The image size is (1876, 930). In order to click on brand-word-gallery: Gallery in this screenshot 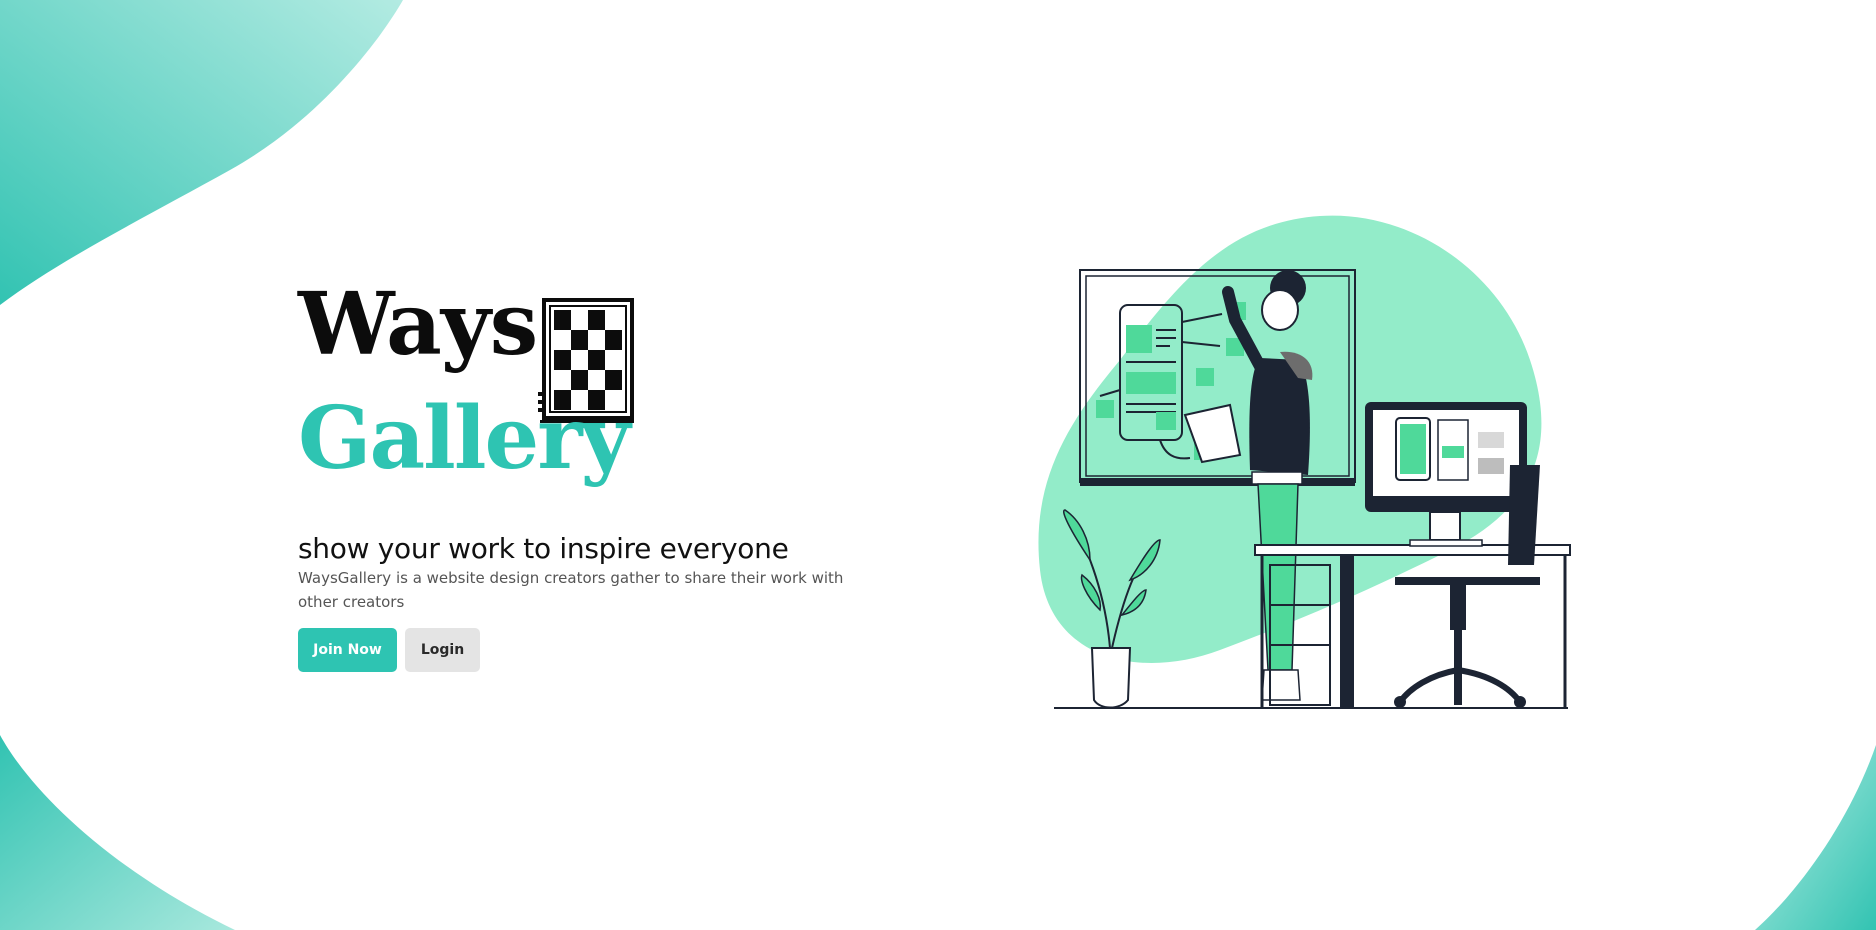, I will do `click(464, 438)`.